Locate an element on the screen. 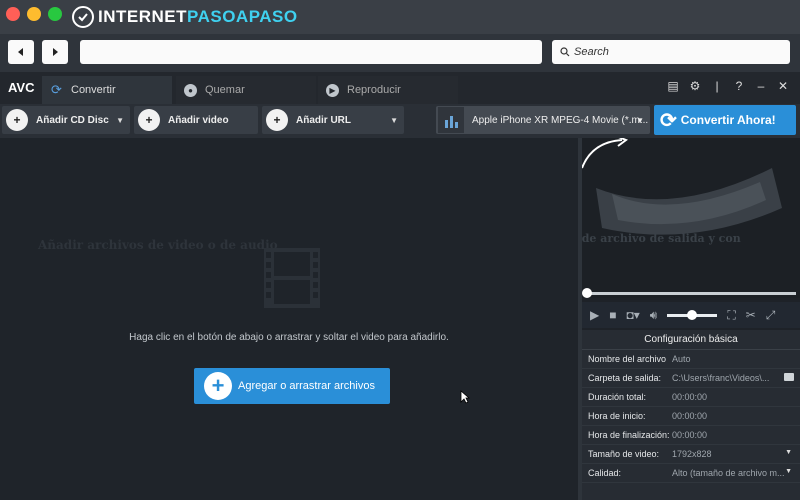 The image size is (800, 500). logo-text: INTERNETPASOAPASO is located at coordinates (198, 16).